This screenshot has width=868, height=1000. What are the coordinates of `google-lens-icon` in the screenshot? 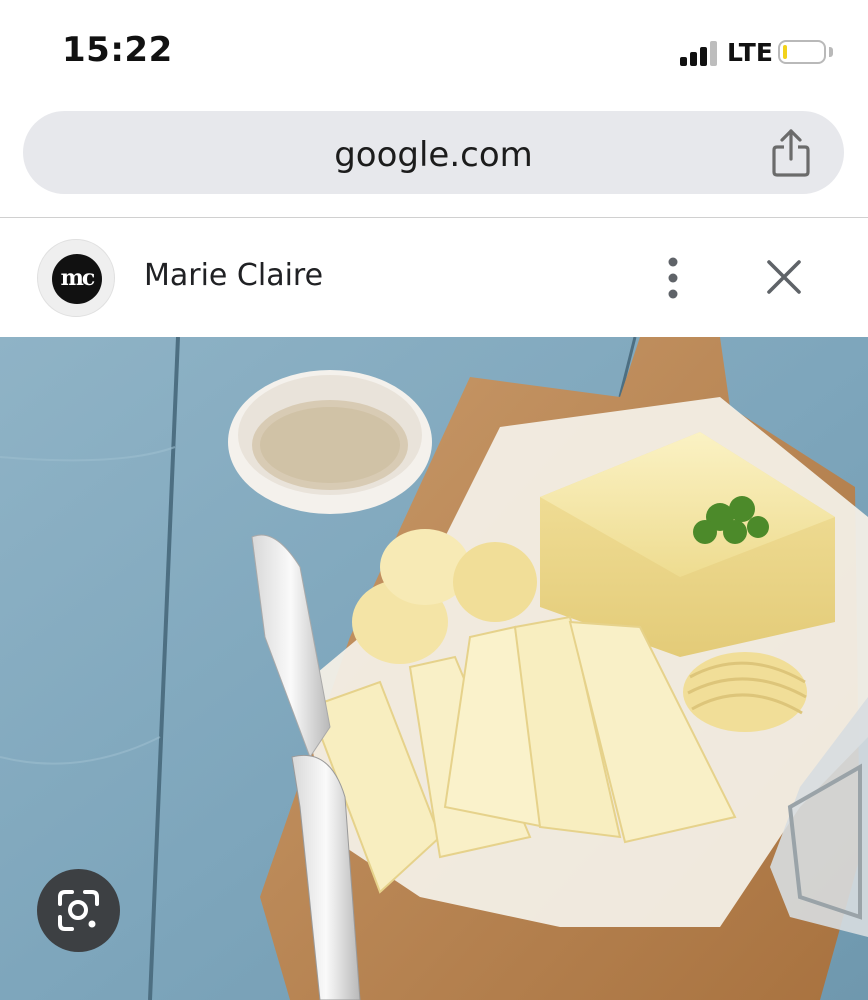 It's located at (78, 910).